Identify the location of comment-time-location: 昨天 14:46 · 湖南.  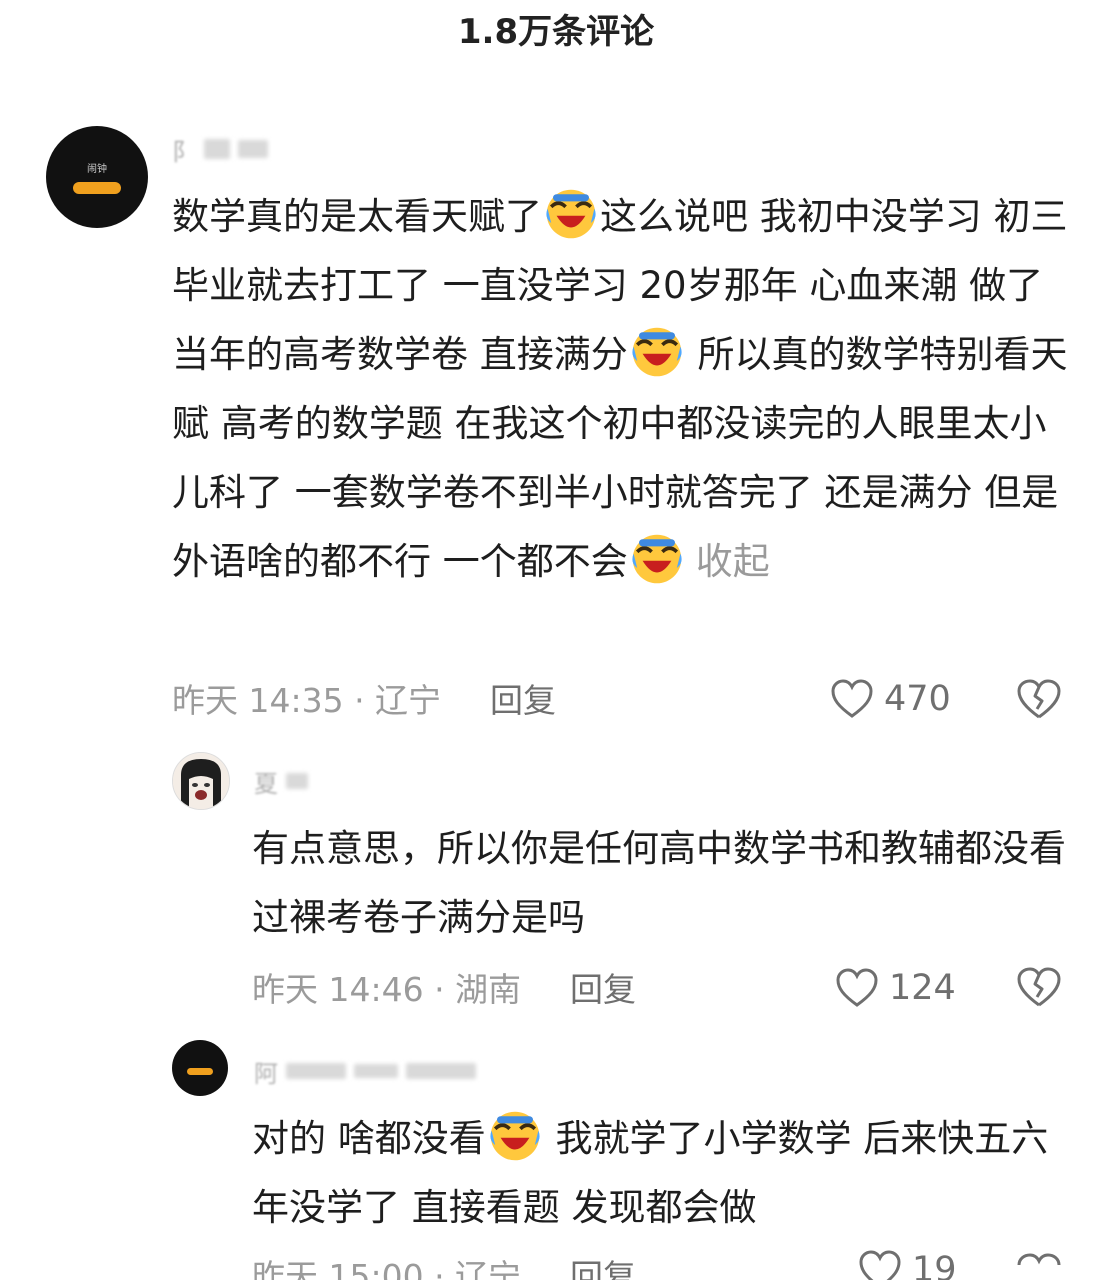
(387, 989).